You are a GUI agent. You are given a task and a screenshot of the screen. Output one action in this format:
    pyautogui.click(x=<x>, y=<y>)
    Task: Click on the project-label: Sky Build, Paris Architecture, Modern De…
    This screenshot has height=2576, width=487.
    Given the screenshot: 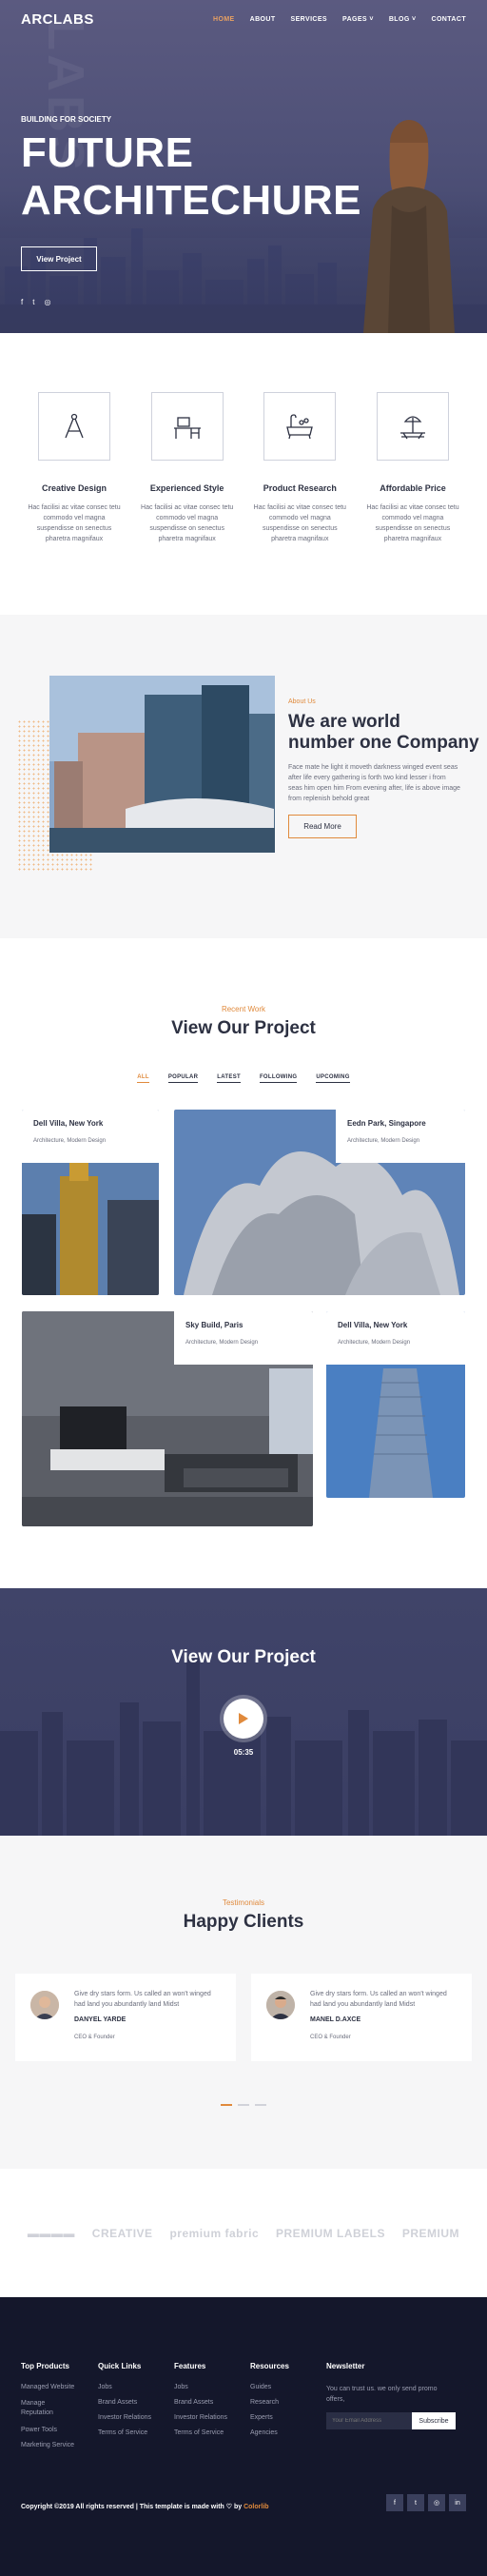 What is the action you would take?
    pyautogui.click(x=243, y=1338)
    